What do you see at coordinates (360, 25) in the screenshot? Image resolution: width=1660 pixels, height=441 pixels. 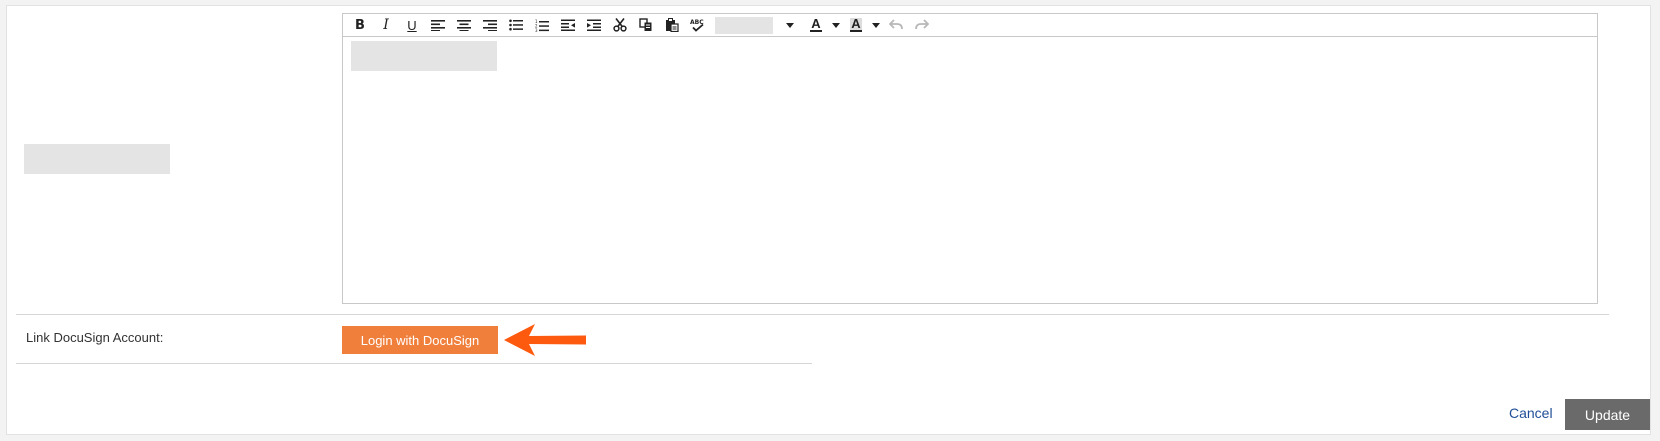 I see `bold-button: B` at bounding box center [360, 25].